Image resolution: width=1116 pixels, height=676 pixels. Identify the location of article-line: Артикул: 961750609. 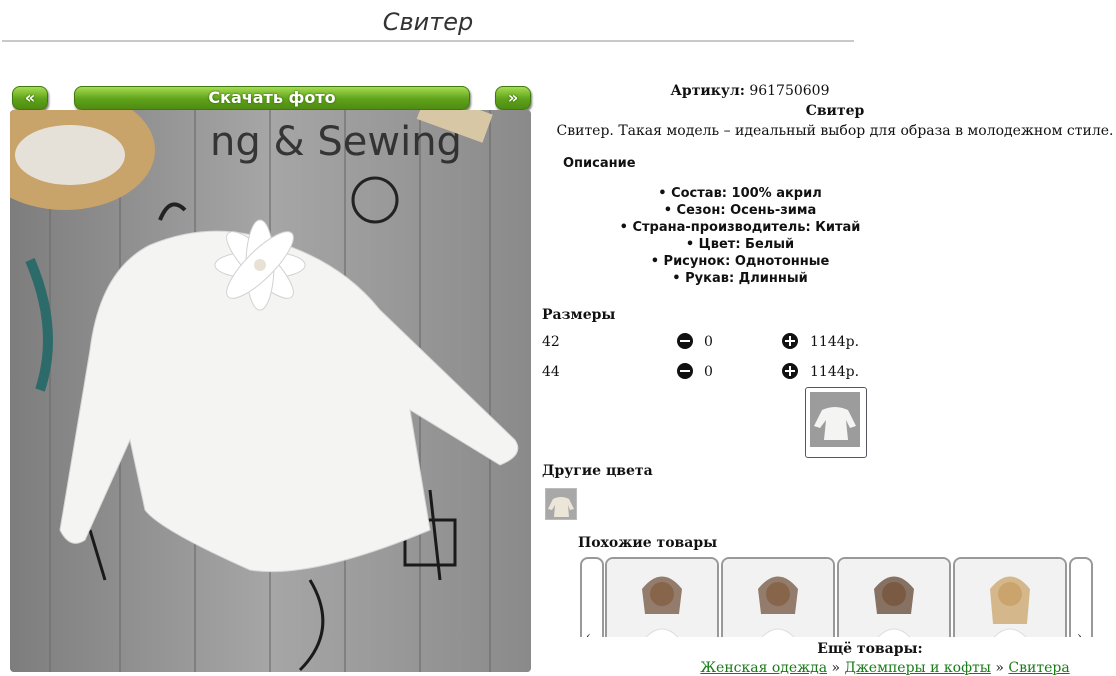
(750, 91).